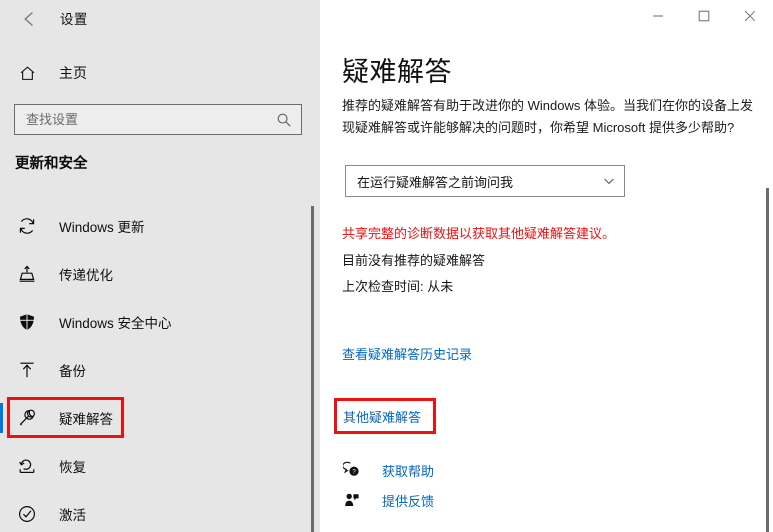 This screenshot has width=773, height=532. What do you see at coordinates (150, 73) in the screenshot?
I see `sidebar-item-home: 主页` at bounding box center [150, 73].